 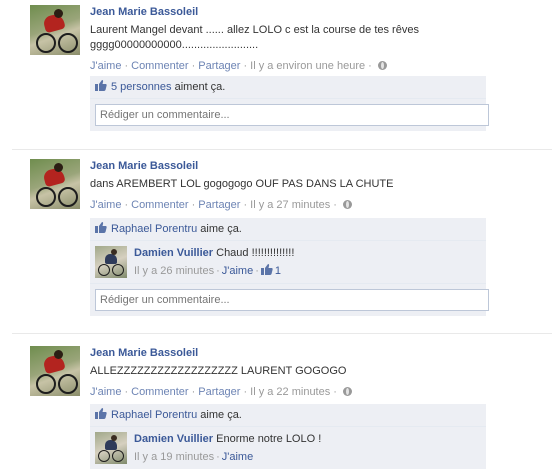 I want to click on likers-link: 5 personnes, so click(x=141, y=87).